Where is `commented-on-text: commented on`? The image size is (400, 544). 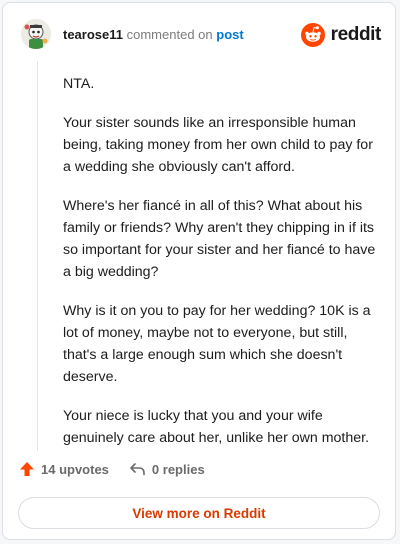 commented-on-text: commented on is located at coordinates (169, 34).